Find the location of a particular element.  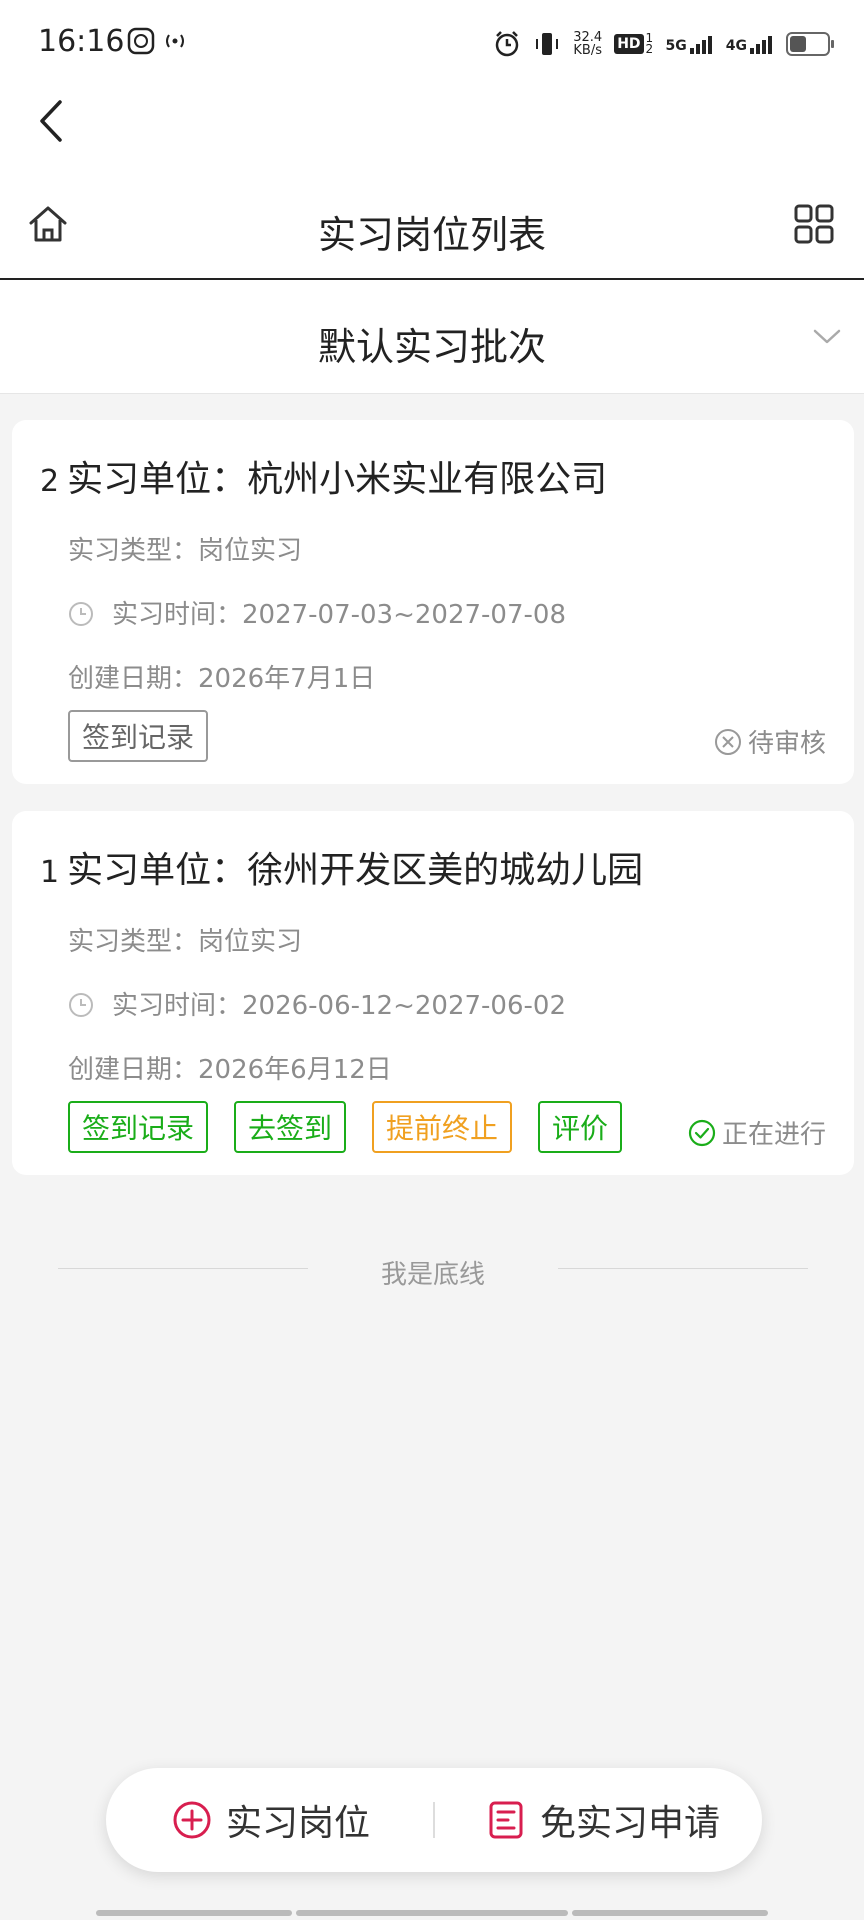

vibrate-icon is located at coordinates (547, 44).